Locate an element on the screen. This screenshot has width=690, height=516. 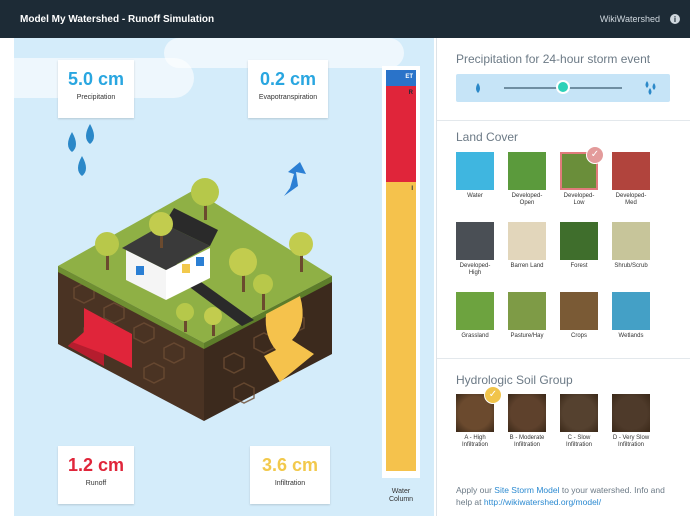
segment-label: I is located at coordinates (412, 189).